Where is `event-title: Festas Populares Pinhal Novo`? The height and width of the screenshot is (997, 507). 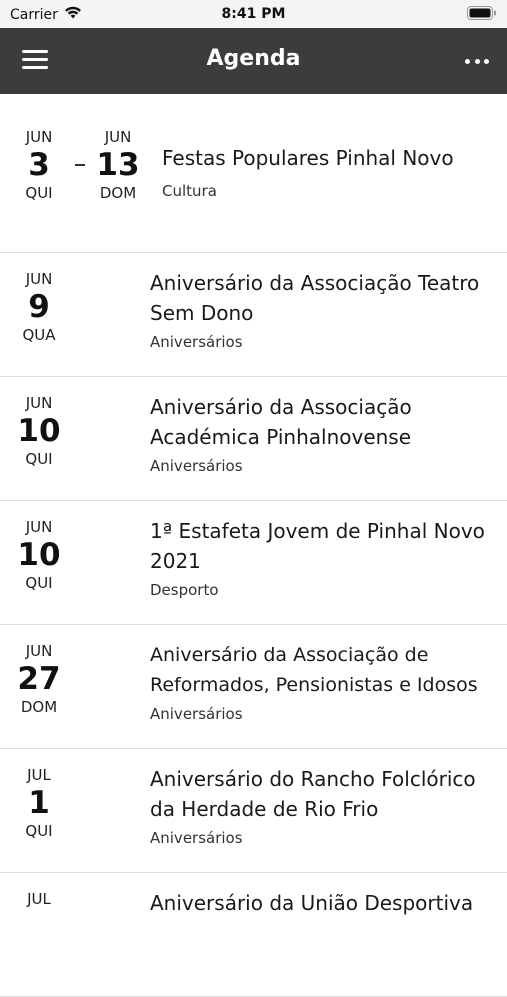 event-title: Festas Populares Pinhal Novo is located at coordinates (308, 158).